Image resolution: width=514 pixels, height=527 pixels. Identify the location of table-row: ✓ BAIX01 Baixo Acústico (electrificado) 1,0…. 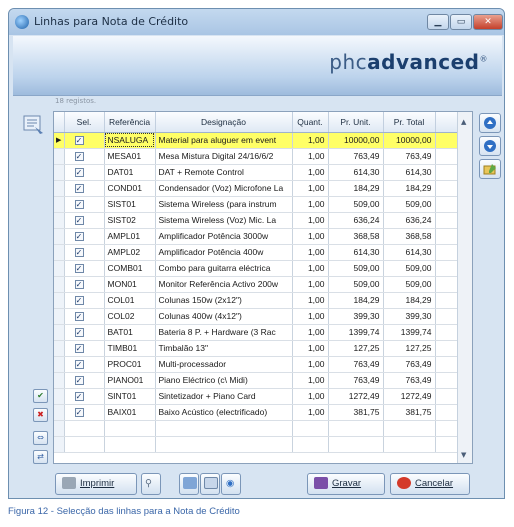
(259, 412).